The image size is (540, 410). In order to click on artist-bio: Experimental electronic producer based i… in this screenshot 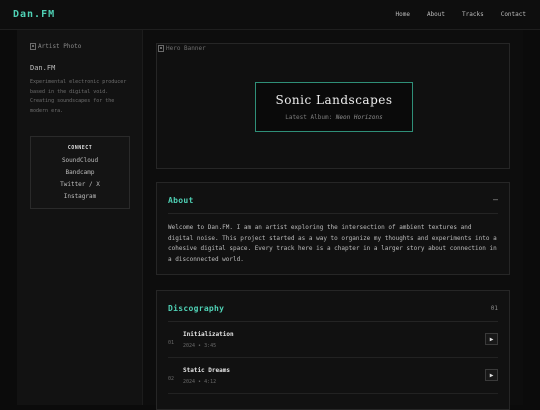, I will do `click(78, 96)`.